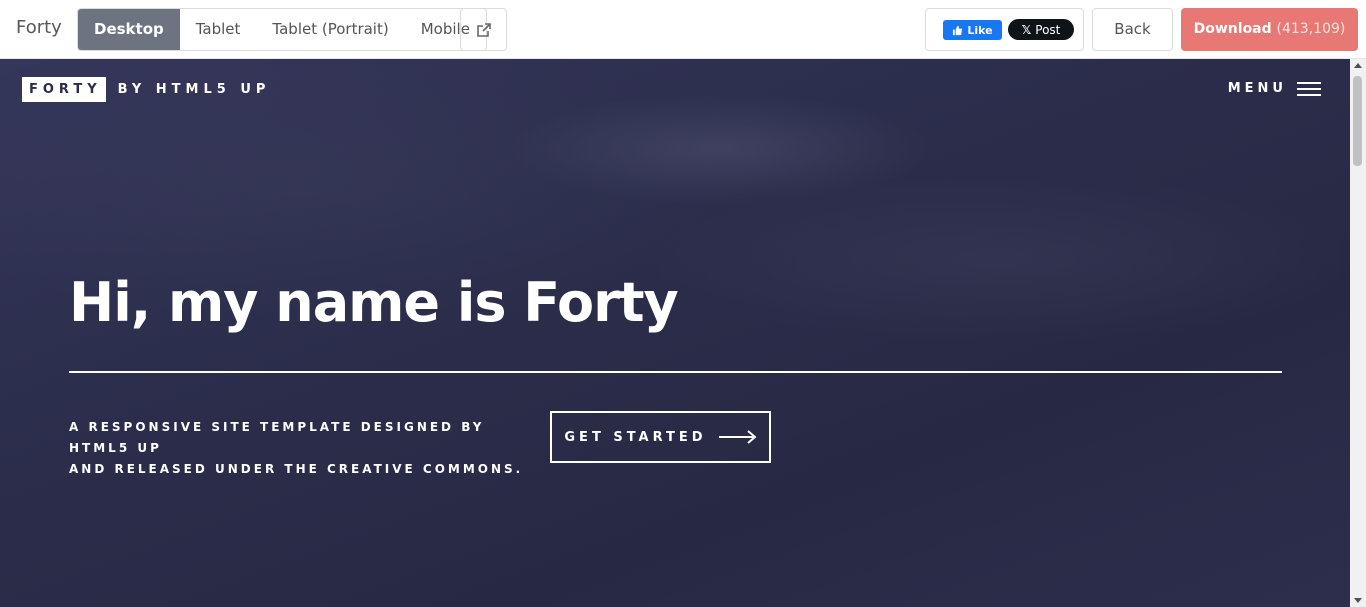 The height and width of the screenshot is (607, 1366). Describe the element at coordinates (1358, 333) in the screenshot. I see `preview-scrollbar` at that location.